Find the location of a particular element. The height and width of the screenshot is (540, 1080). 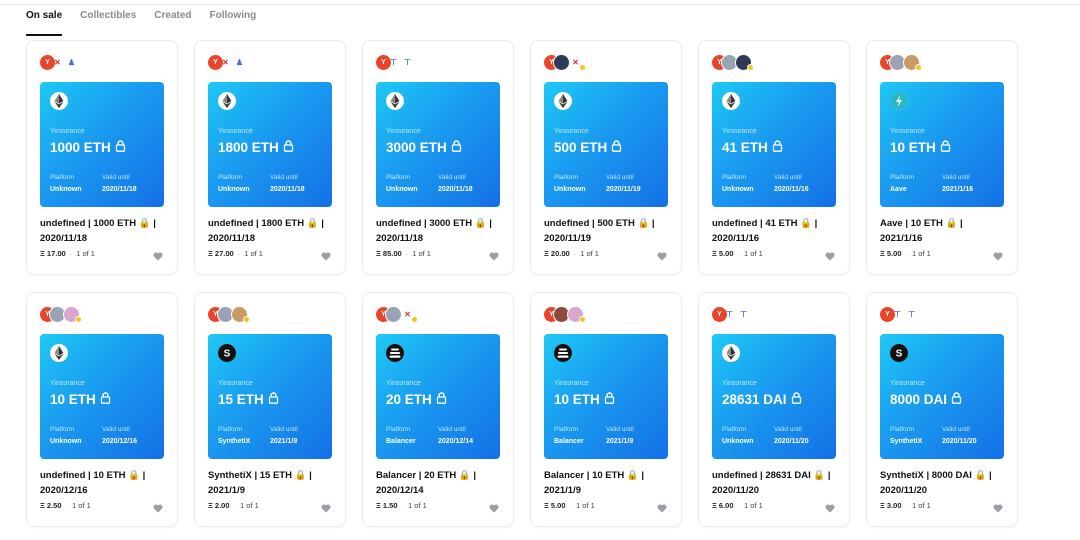

eth-icon is located at coordinates (563, 101).